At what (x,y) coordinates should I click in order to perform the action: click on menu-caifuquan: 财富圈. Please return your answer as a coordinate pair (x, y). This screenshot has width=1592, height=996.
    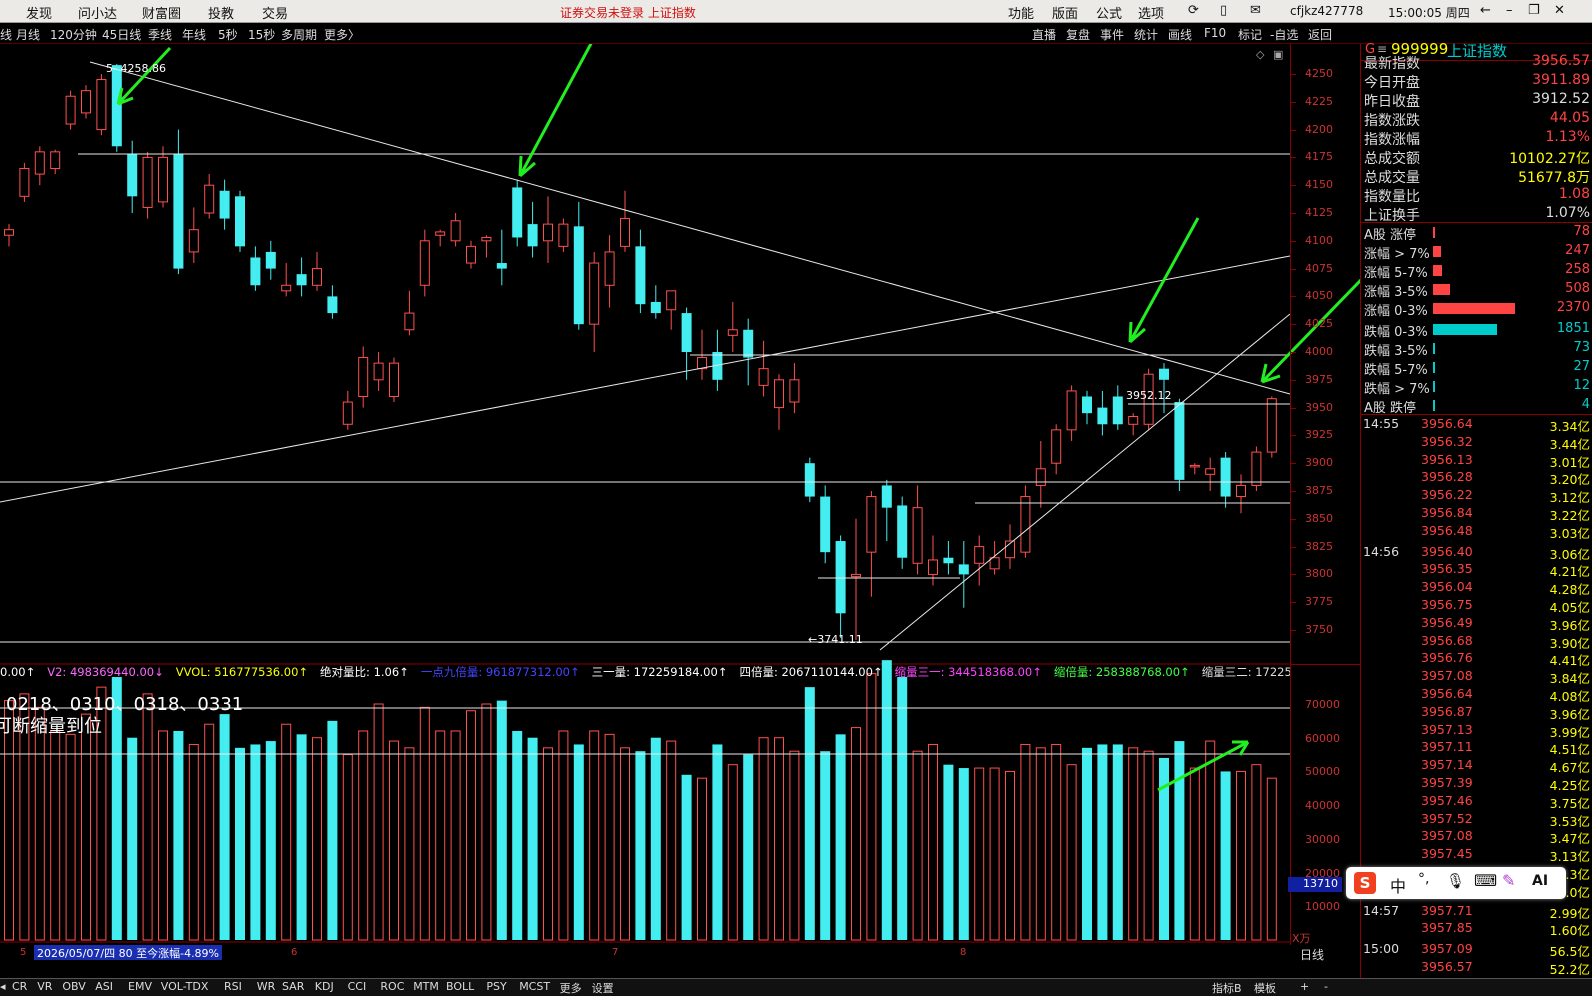
    Looking at the image, I should click on (161, 12).